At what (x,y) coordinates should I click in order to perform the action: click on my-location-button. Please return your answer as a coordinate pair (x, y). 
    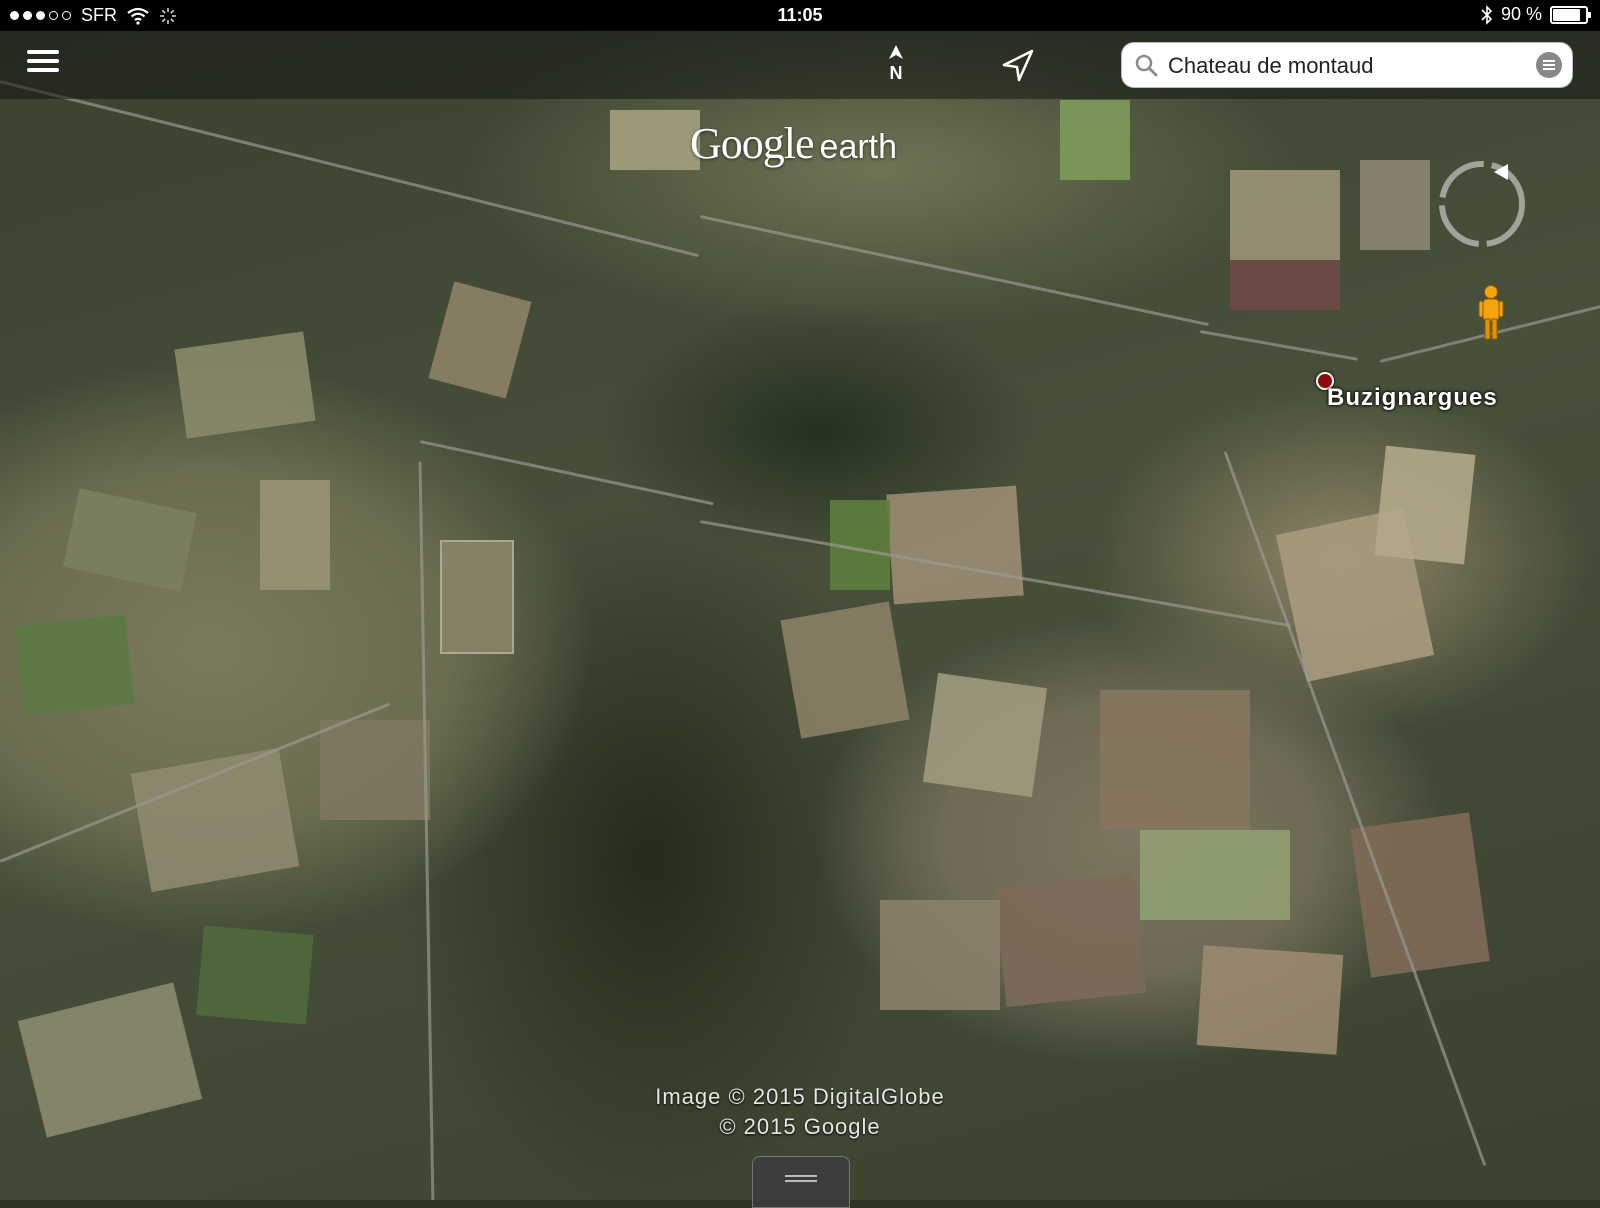
    Looking at the image, I should click on (1018, 67).